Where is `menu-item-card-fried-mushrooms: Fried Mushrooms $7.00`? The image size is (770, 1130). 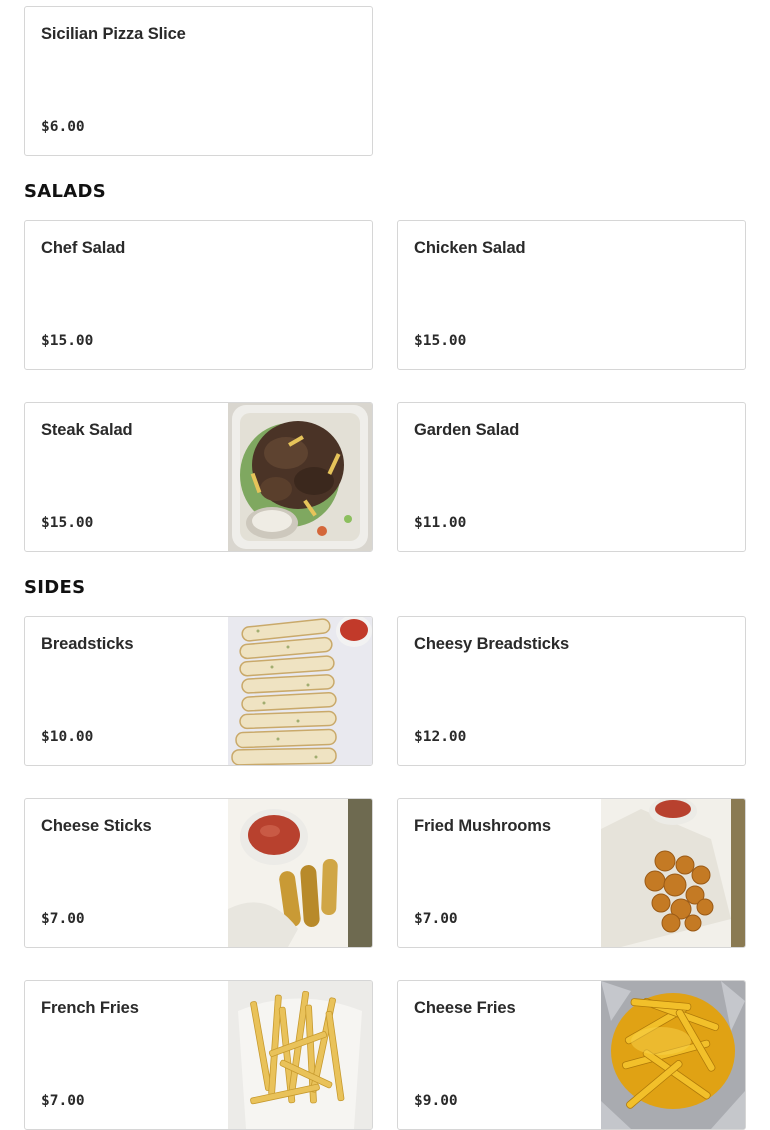 menu-item-card-fried-mushrooms: Fried Mushrooms $7.00 is located at coordinates (571, 873).